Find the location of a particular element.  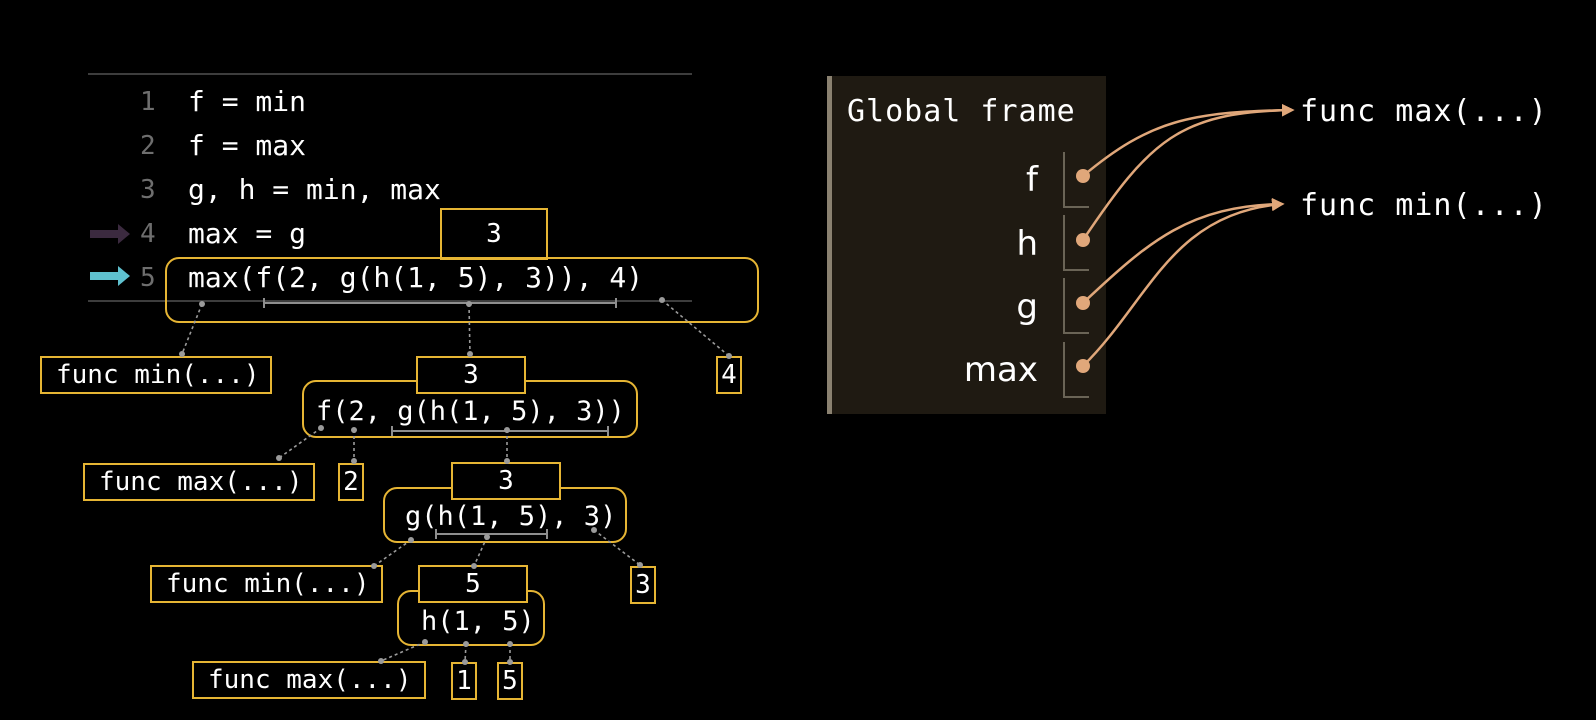

current-line-arrow-icon is located at coordinates (110, 276).